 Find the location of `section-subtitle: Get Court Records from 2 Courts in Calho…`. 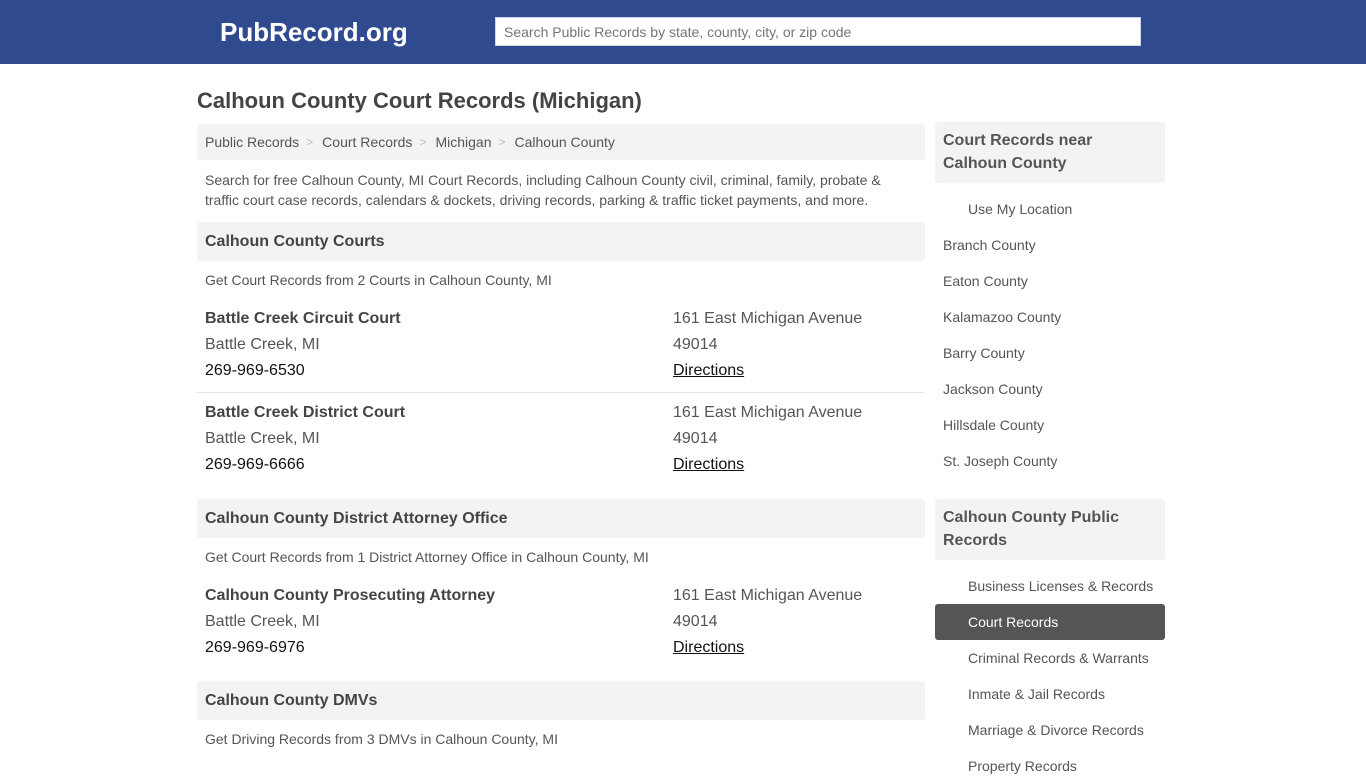

section-subtitle: Get Court Records from 2 Courts in Calho… is located at coordinates (378, 280).